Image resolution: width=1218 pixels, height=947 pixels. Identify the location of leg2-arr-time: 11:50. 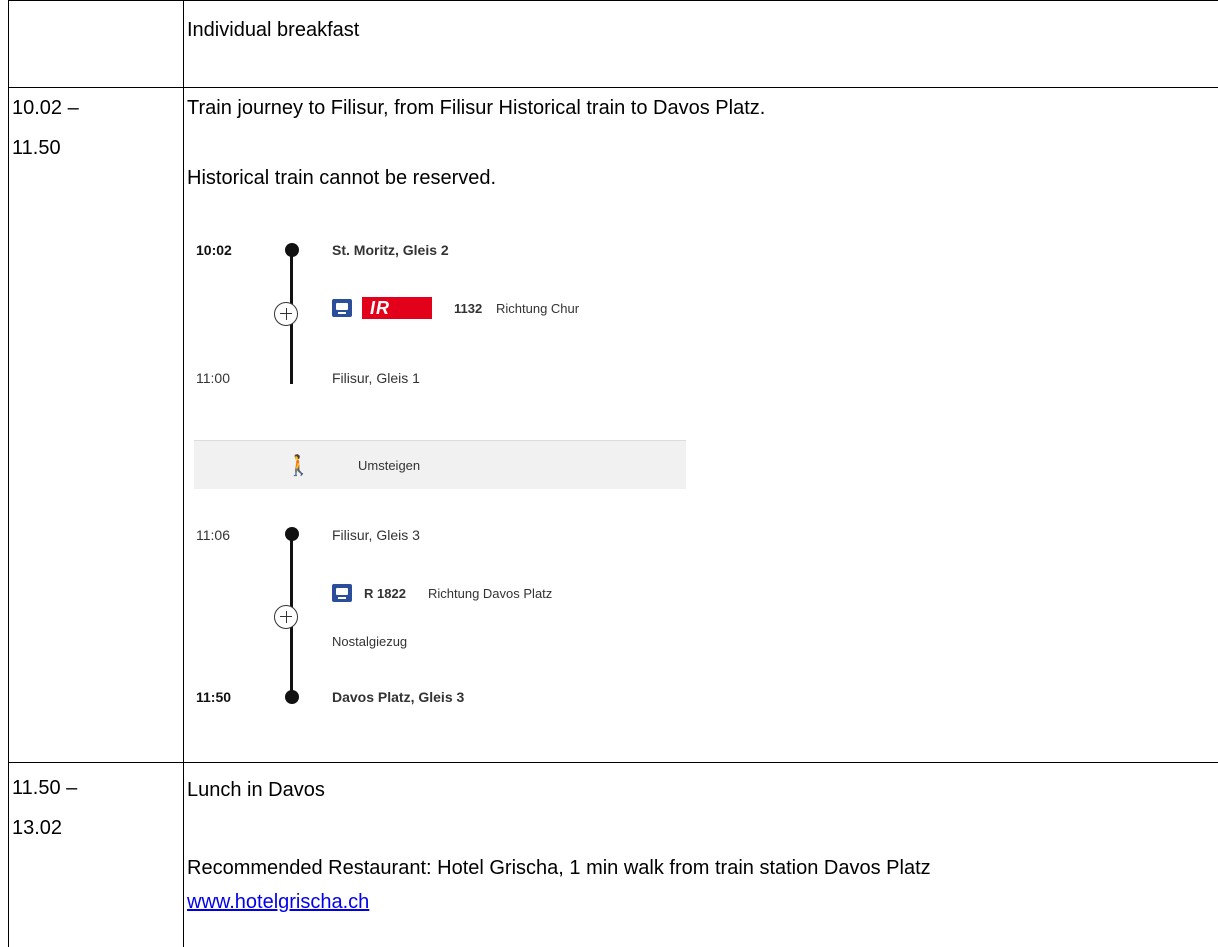
(214, 697).